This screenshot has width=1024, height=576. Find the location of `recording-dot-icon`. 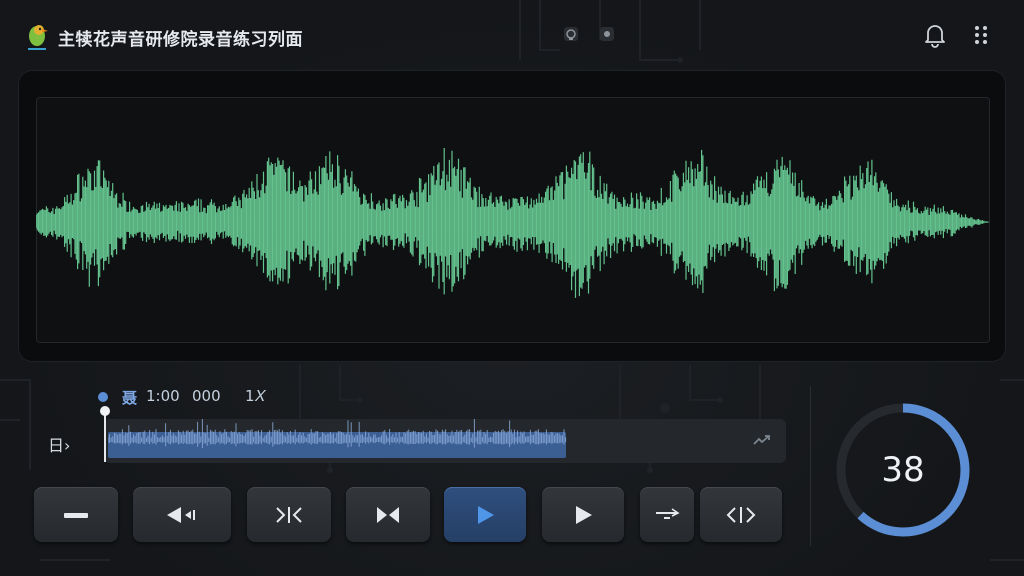

recording-dot-icon is located at coordinates (103, 397).